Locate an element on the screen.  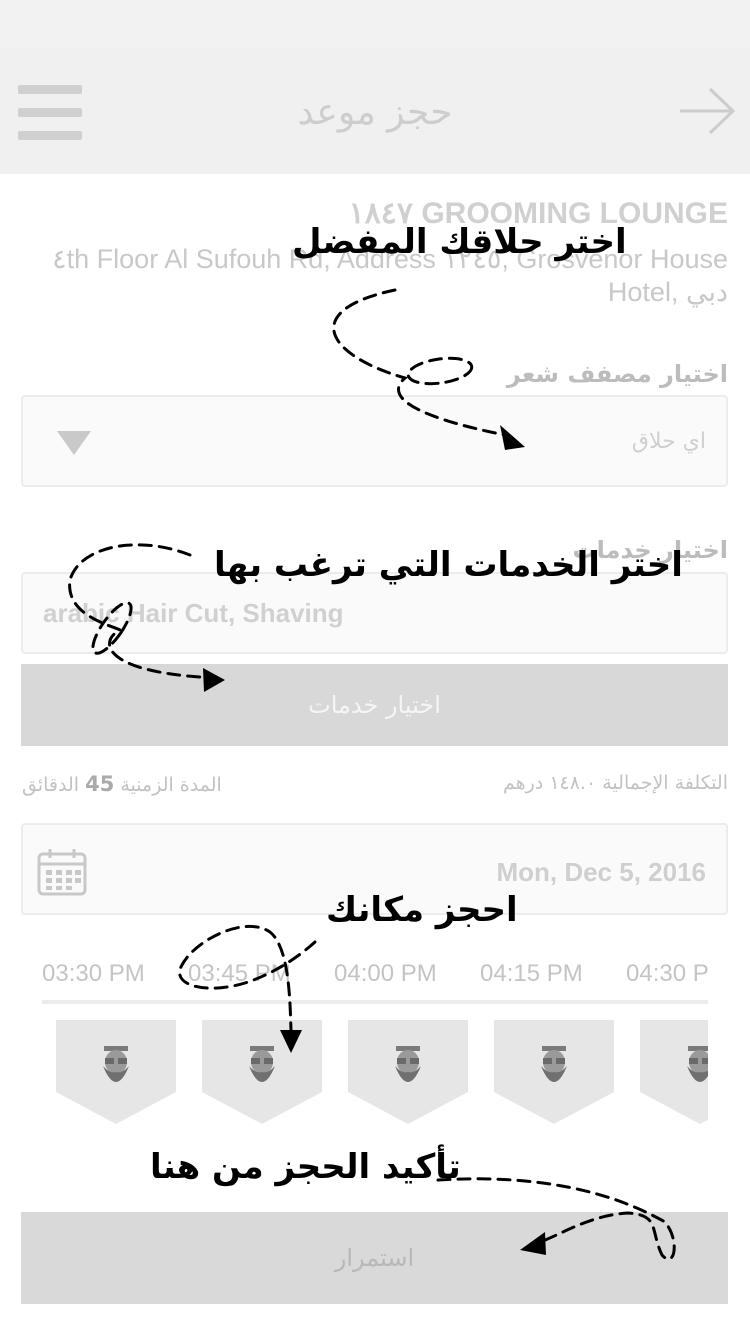
annotation-confirm-booking: تأكيد الحجز من هنا is located at coordinates (305, 1167).